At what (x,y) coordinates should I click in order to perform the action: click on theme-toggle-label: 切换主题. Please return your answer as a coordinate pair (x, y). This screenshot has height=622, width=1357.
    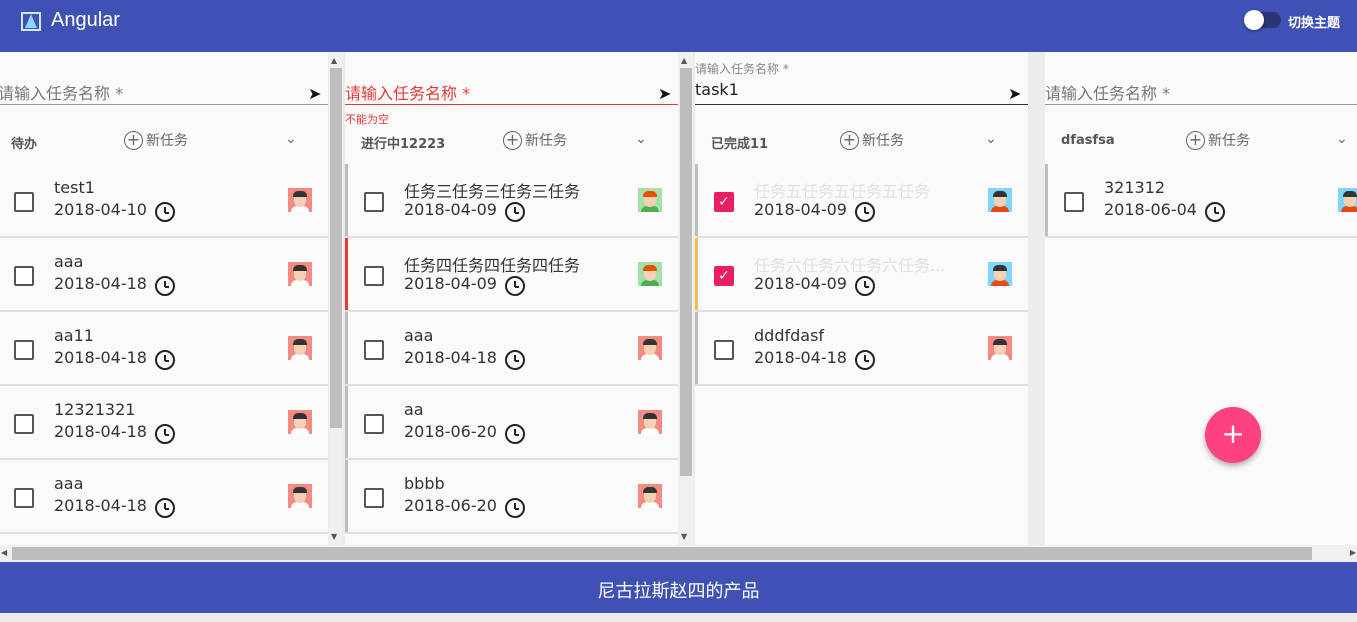
    Looking at the image, I should click on (1314, 21).